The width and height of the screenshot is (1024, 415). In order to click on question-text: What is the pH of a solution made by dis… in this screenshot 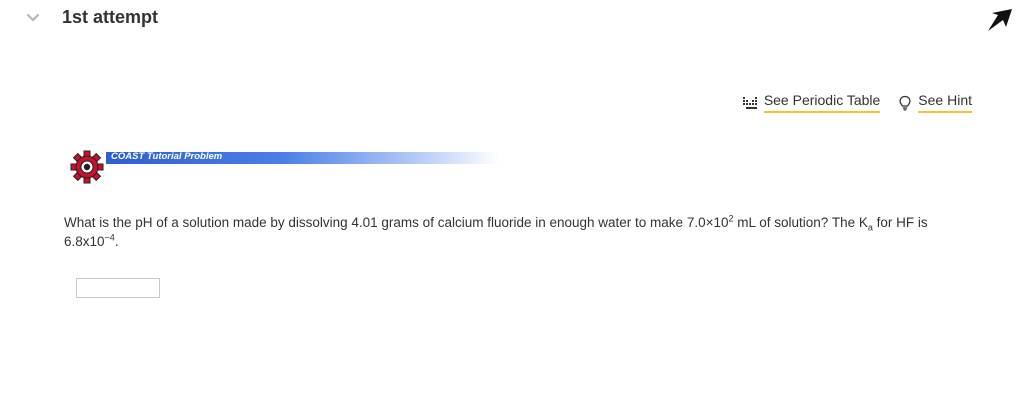, I will do `click(519, 232)`.